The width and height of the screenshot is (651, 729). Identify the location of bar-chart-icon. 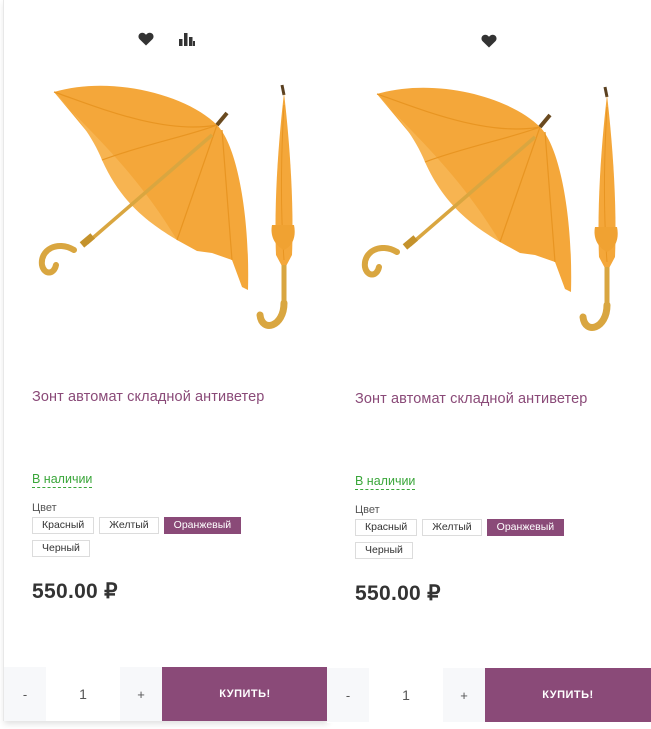
(187, 39).